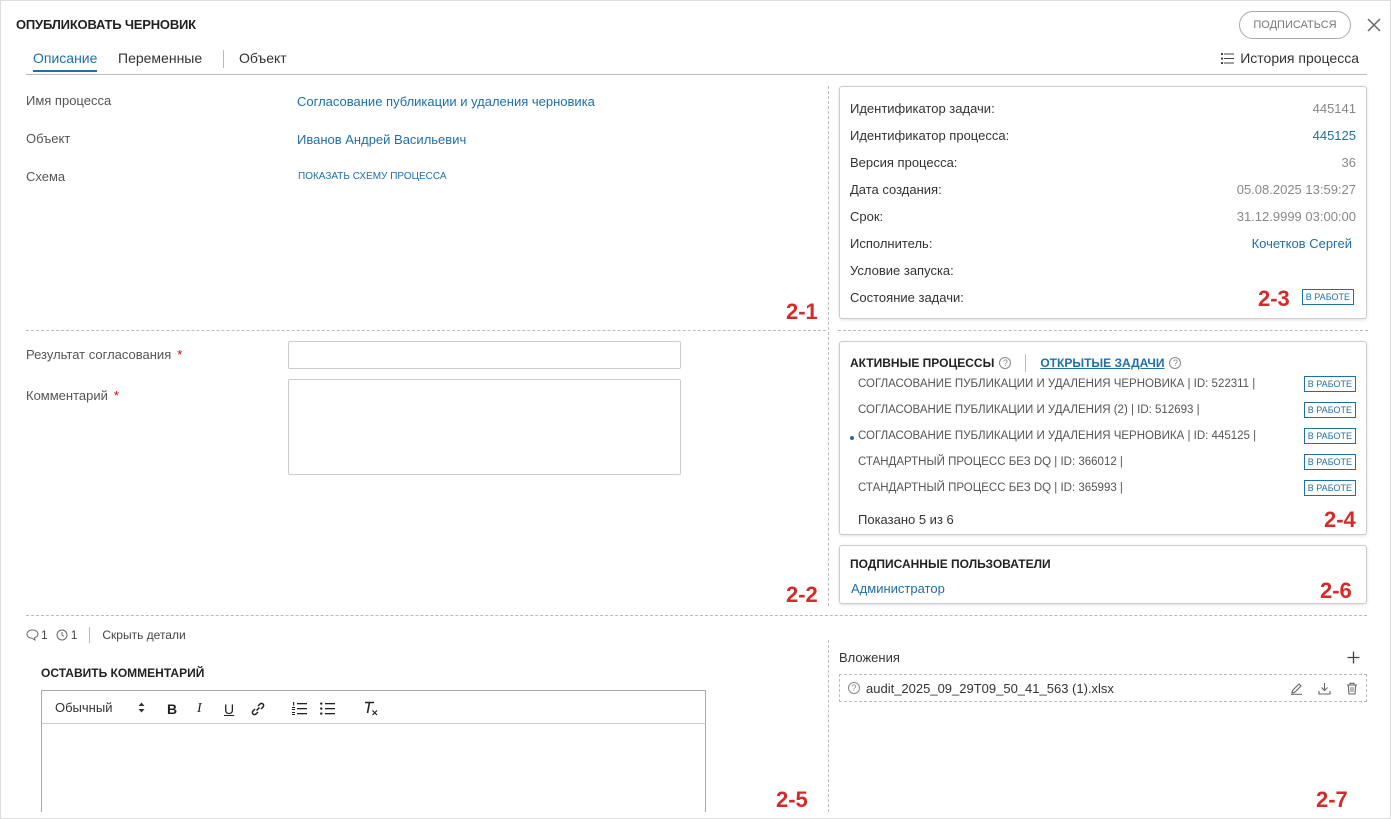 The height and width of the screenshot is (819, 1391). I want to click on task-id-label: Идентификатор задачи:, so click(922, 108).